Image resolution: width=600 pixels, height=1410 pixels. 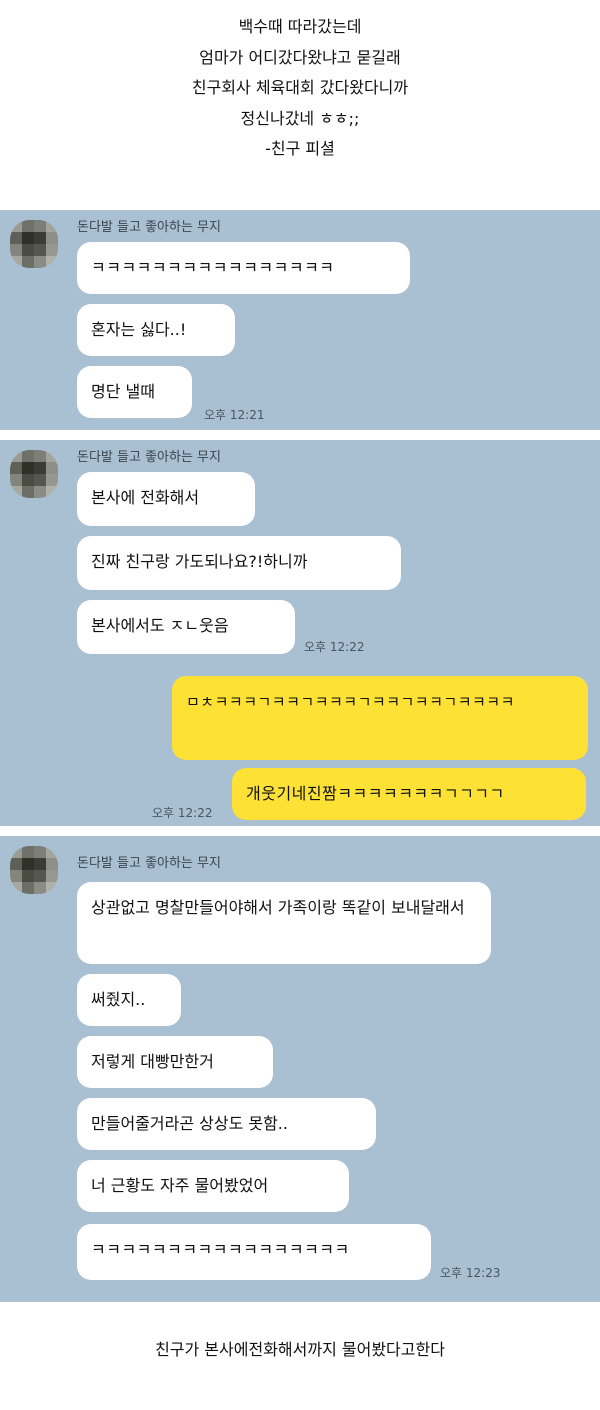 I want to click on my-message-time: 오후 12:22, so click(x=182, y=813).